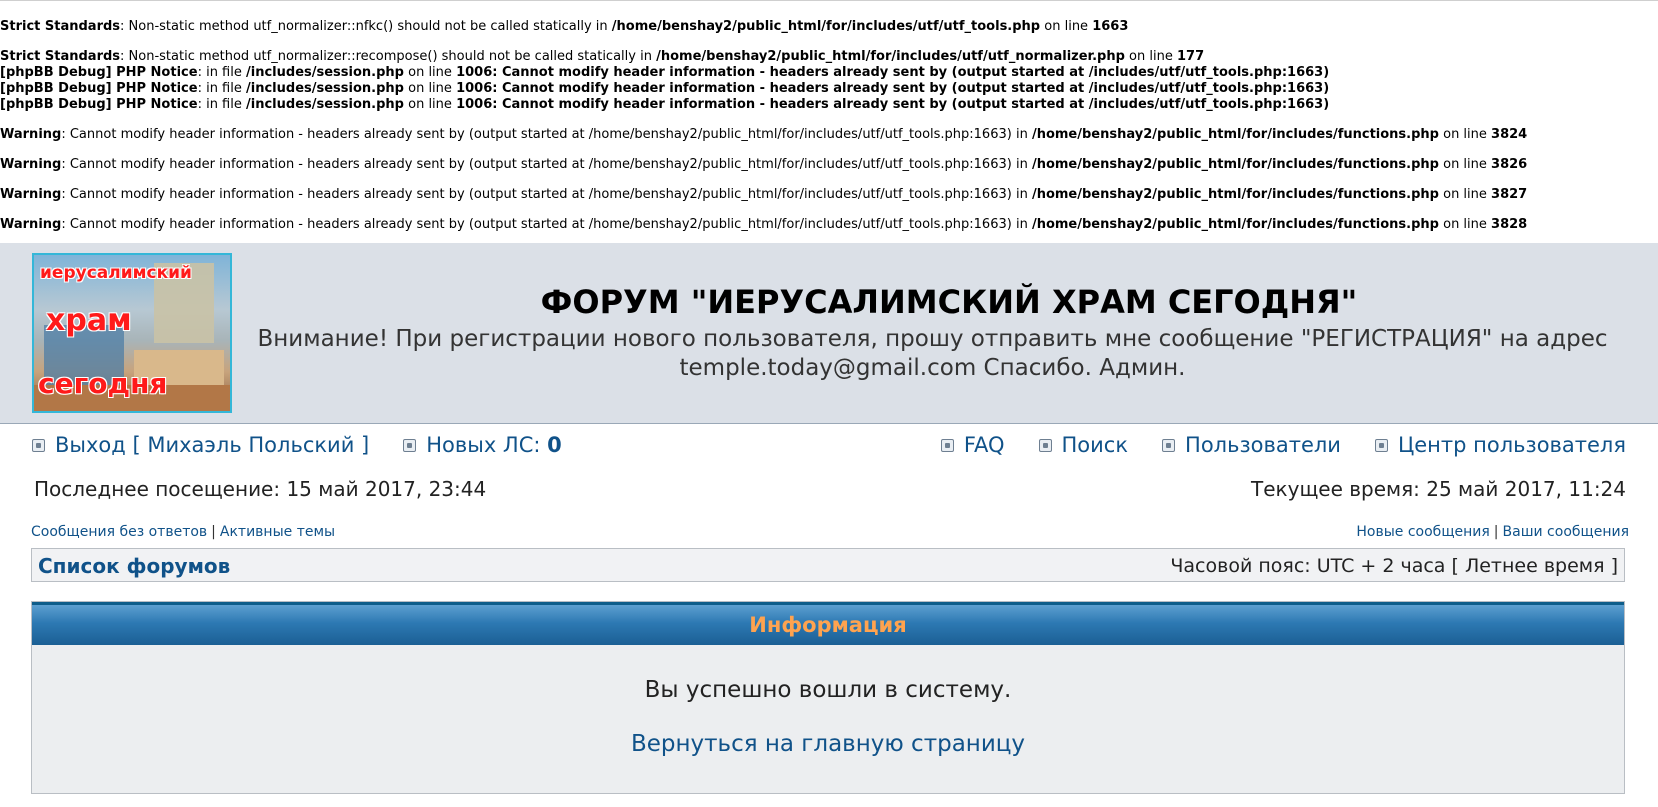 This screenshot has height=807, width=1658. Describe the element at coordinates (828, 623) in the screenshot. I see `info-panel-title: Информация` at that location.